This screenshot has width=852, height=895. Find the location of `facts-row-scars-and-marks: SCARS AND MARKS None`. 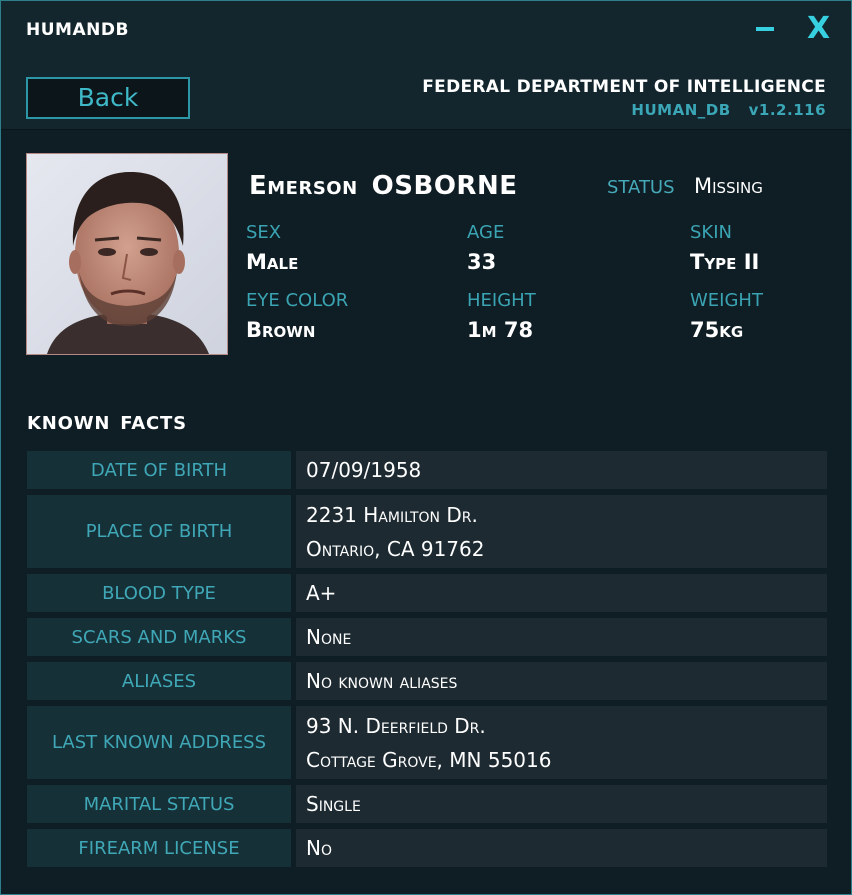

facts-row-scars-and-marks: SCARS AND MARKS None is located at coordinates (427, 637).